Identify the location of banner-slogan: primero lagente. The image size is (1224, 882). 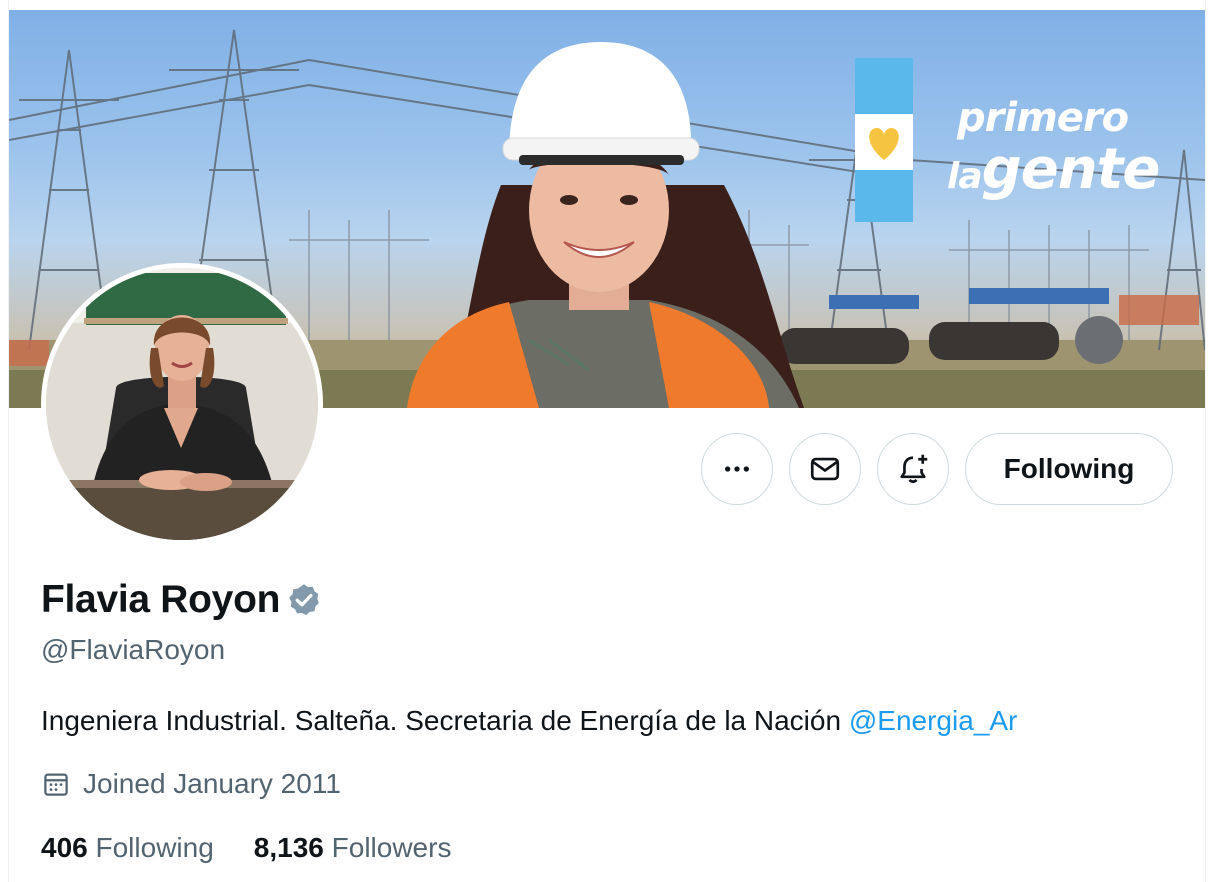
(1053, 146).